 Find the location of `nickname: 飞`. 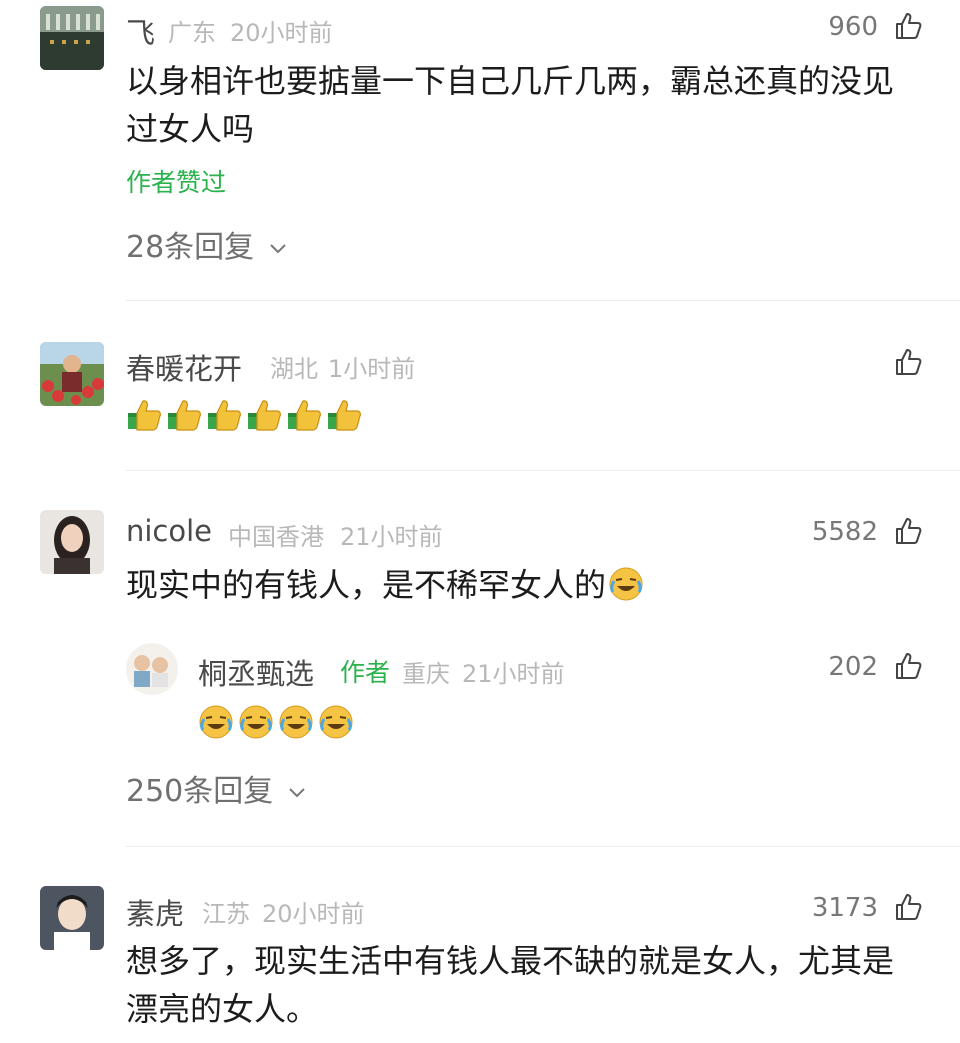

nickname: 飞 is located at coordinates (140, 31).